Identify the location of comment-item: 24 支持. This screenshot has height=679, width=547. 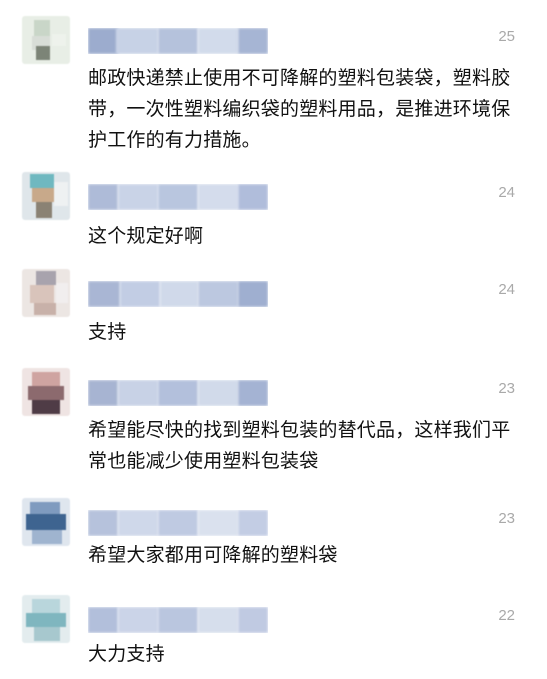
(273, 312).